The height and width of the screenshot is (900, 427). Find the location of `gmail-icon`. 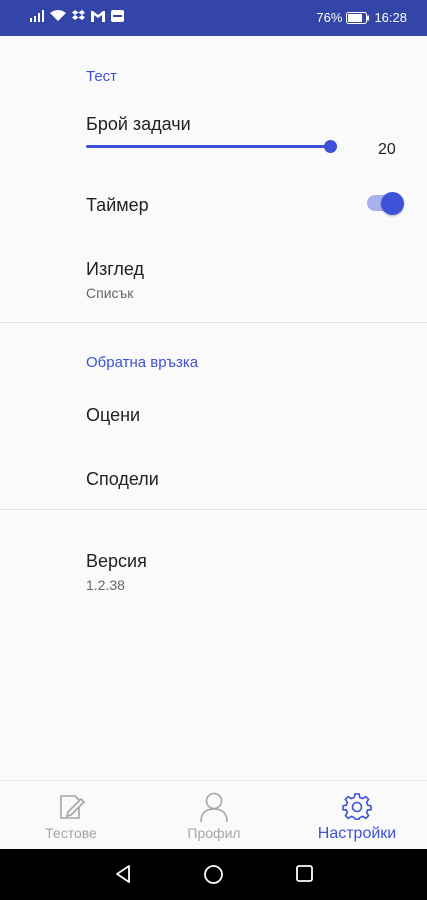

gmail-icon is located at coordinates (98, 16).